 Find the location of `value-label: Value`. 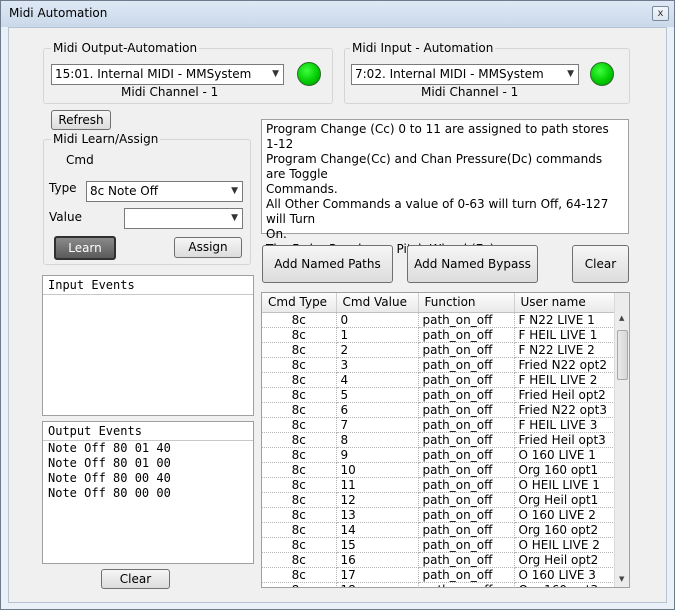

value-label: Value is located at coordinates (65, 217).